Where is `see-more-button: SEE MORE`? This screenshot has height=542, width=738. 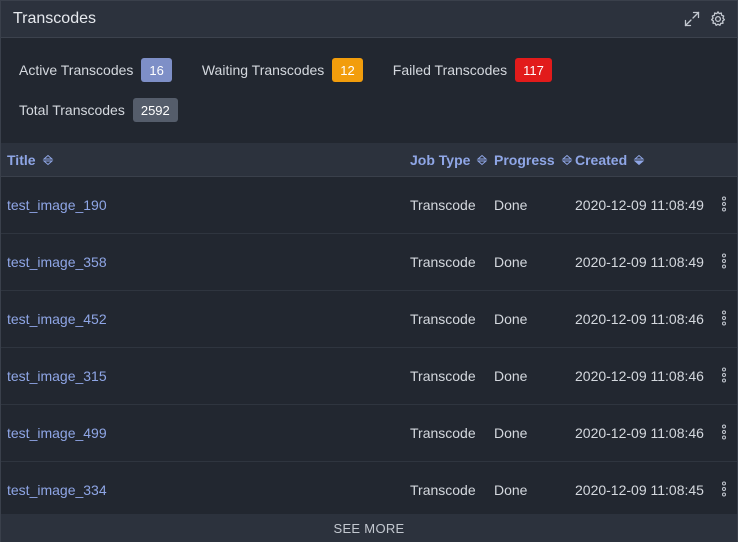 see-more-button: SEE MORE is located at coordinates (369, 528).